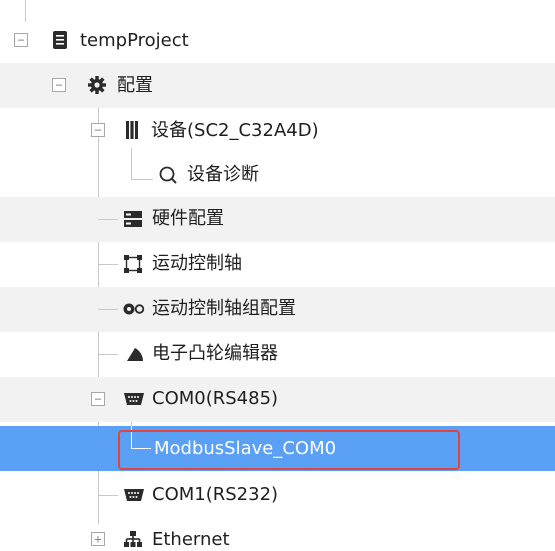 This screenshot has height=551, width=555. What do you see at coordinates (277, 174) in the screenshot?
I see `tree-row-diagnosis: 设备诊断` at bounding box center [277, 174].